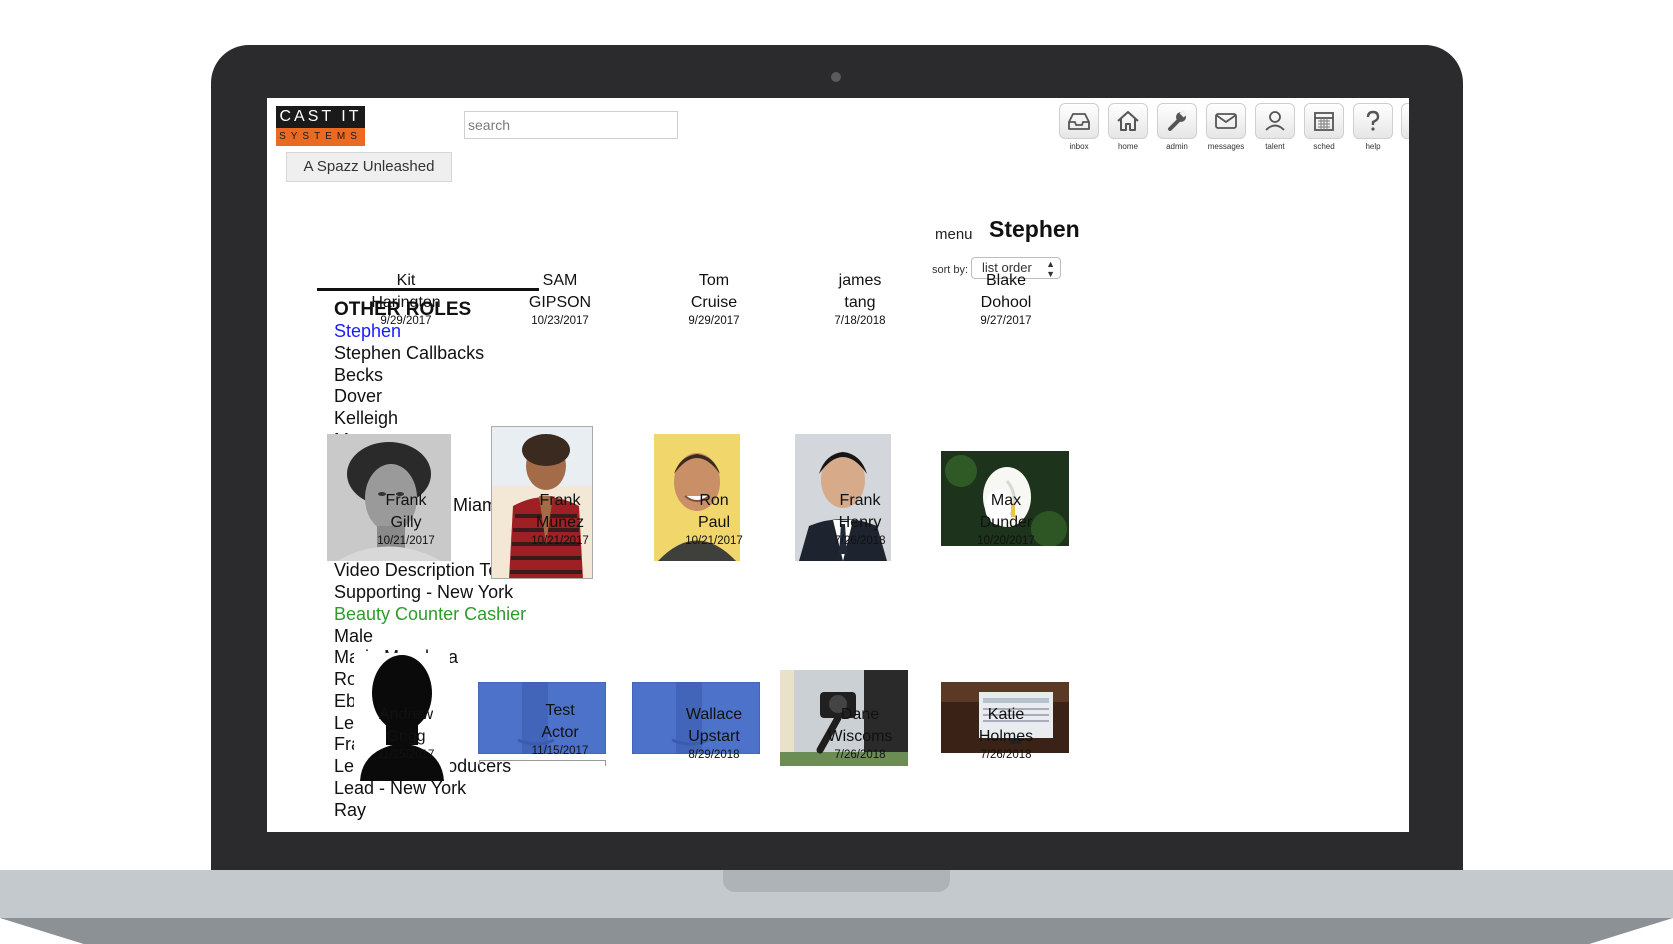 The height and width of the screenshot is (944, 1673). Describe the element at coordinates (714, 500) in the screenshot. I see `talent-first-name: Ron` at that location.